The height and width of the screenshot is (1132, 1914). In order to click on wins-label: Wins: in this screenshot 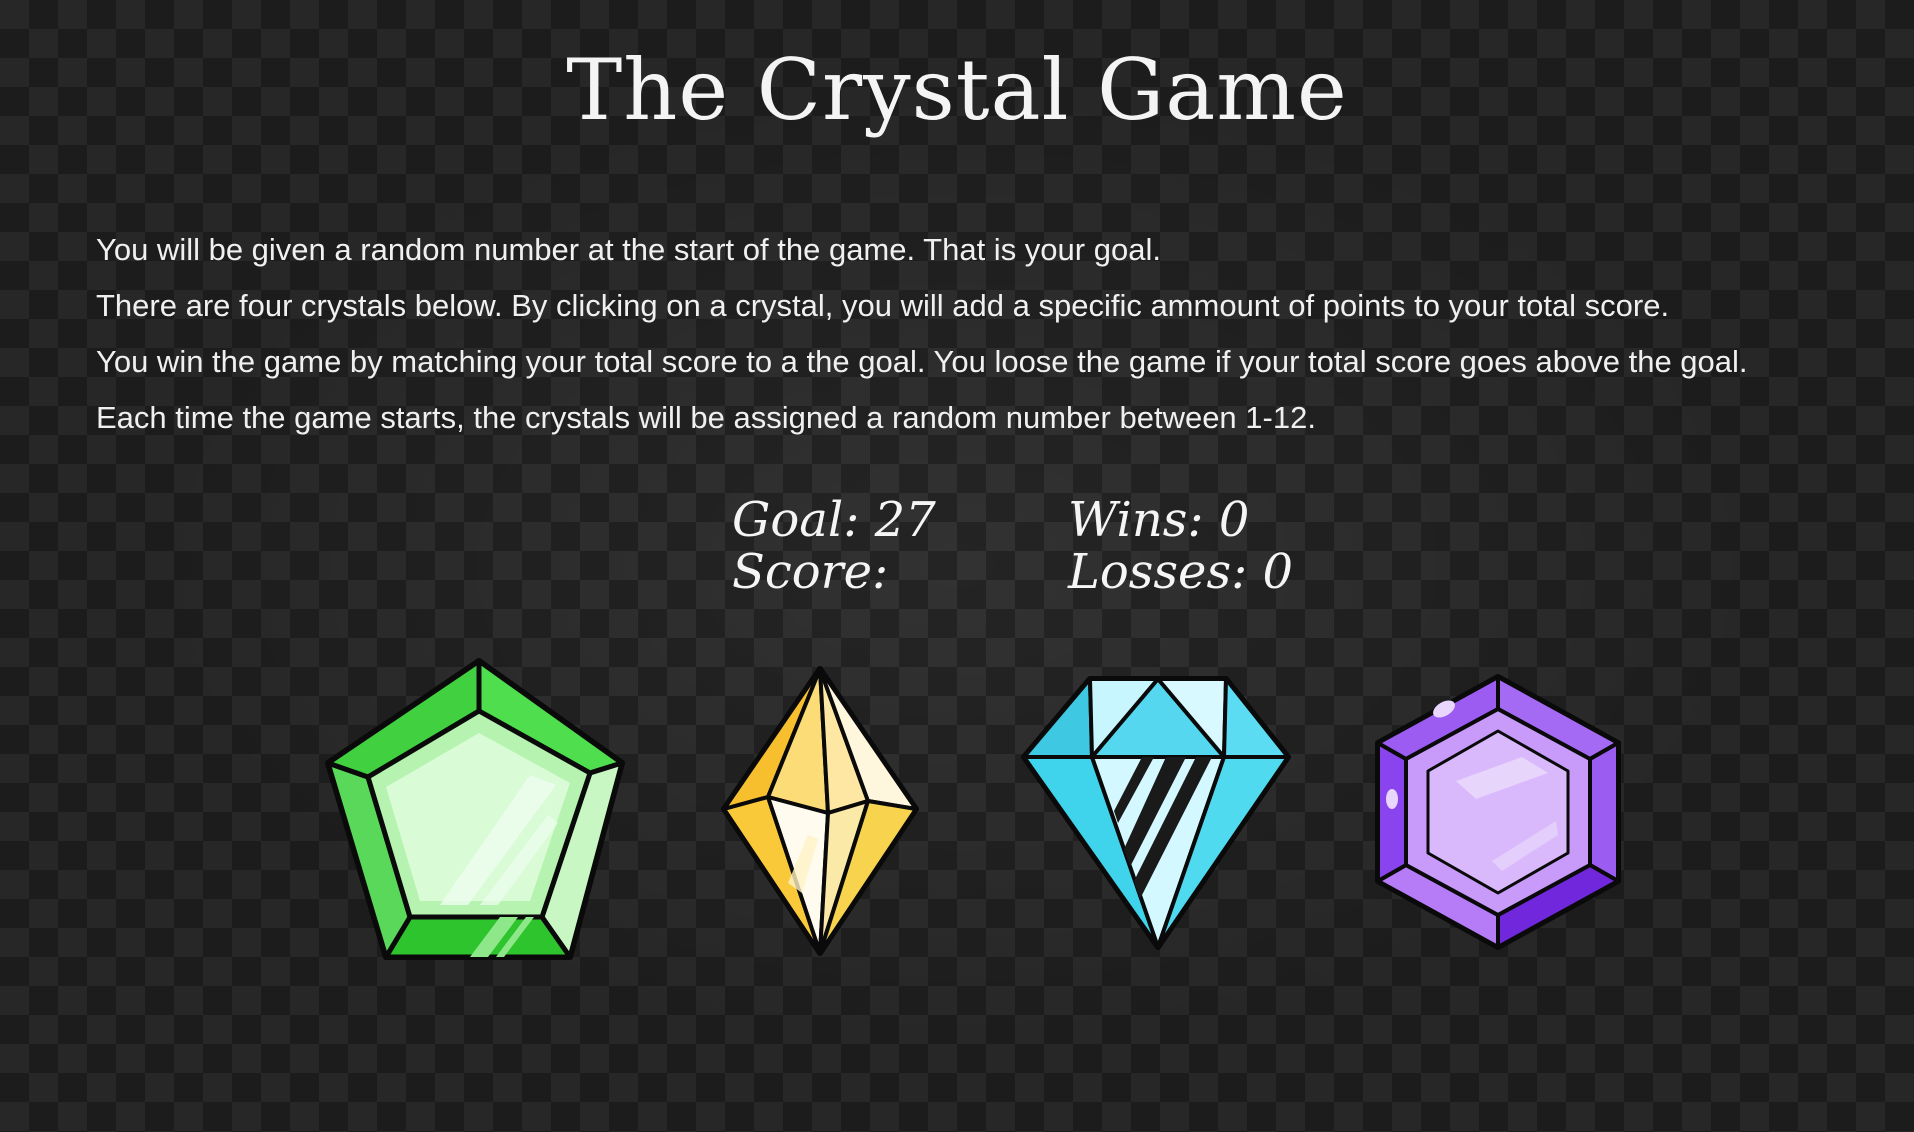, I will do `click(1136, 520)`.